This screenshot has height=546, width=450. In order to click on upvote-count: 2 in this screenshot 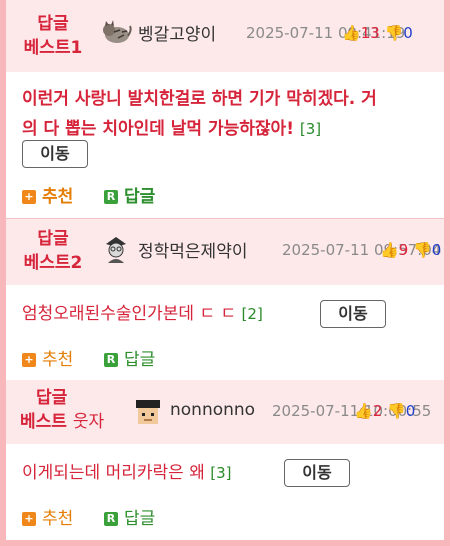, I will do `click(377, 411)`.